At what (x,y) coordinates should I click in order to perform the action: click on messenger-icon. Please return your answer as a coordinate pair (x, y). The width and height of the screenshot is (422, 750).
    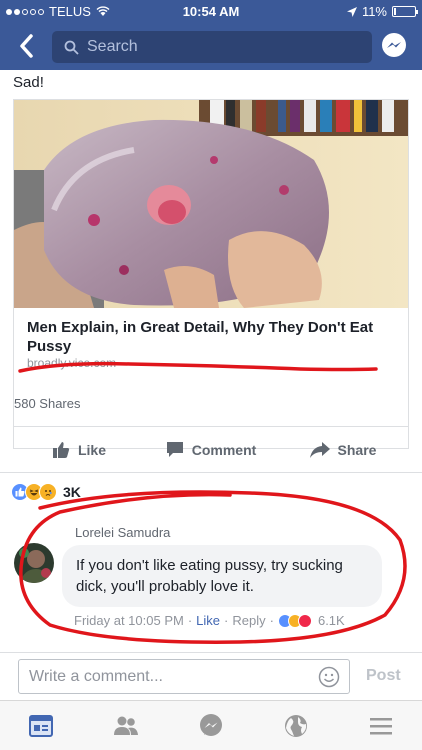
    Looking at the image, I should click on (394, 46).